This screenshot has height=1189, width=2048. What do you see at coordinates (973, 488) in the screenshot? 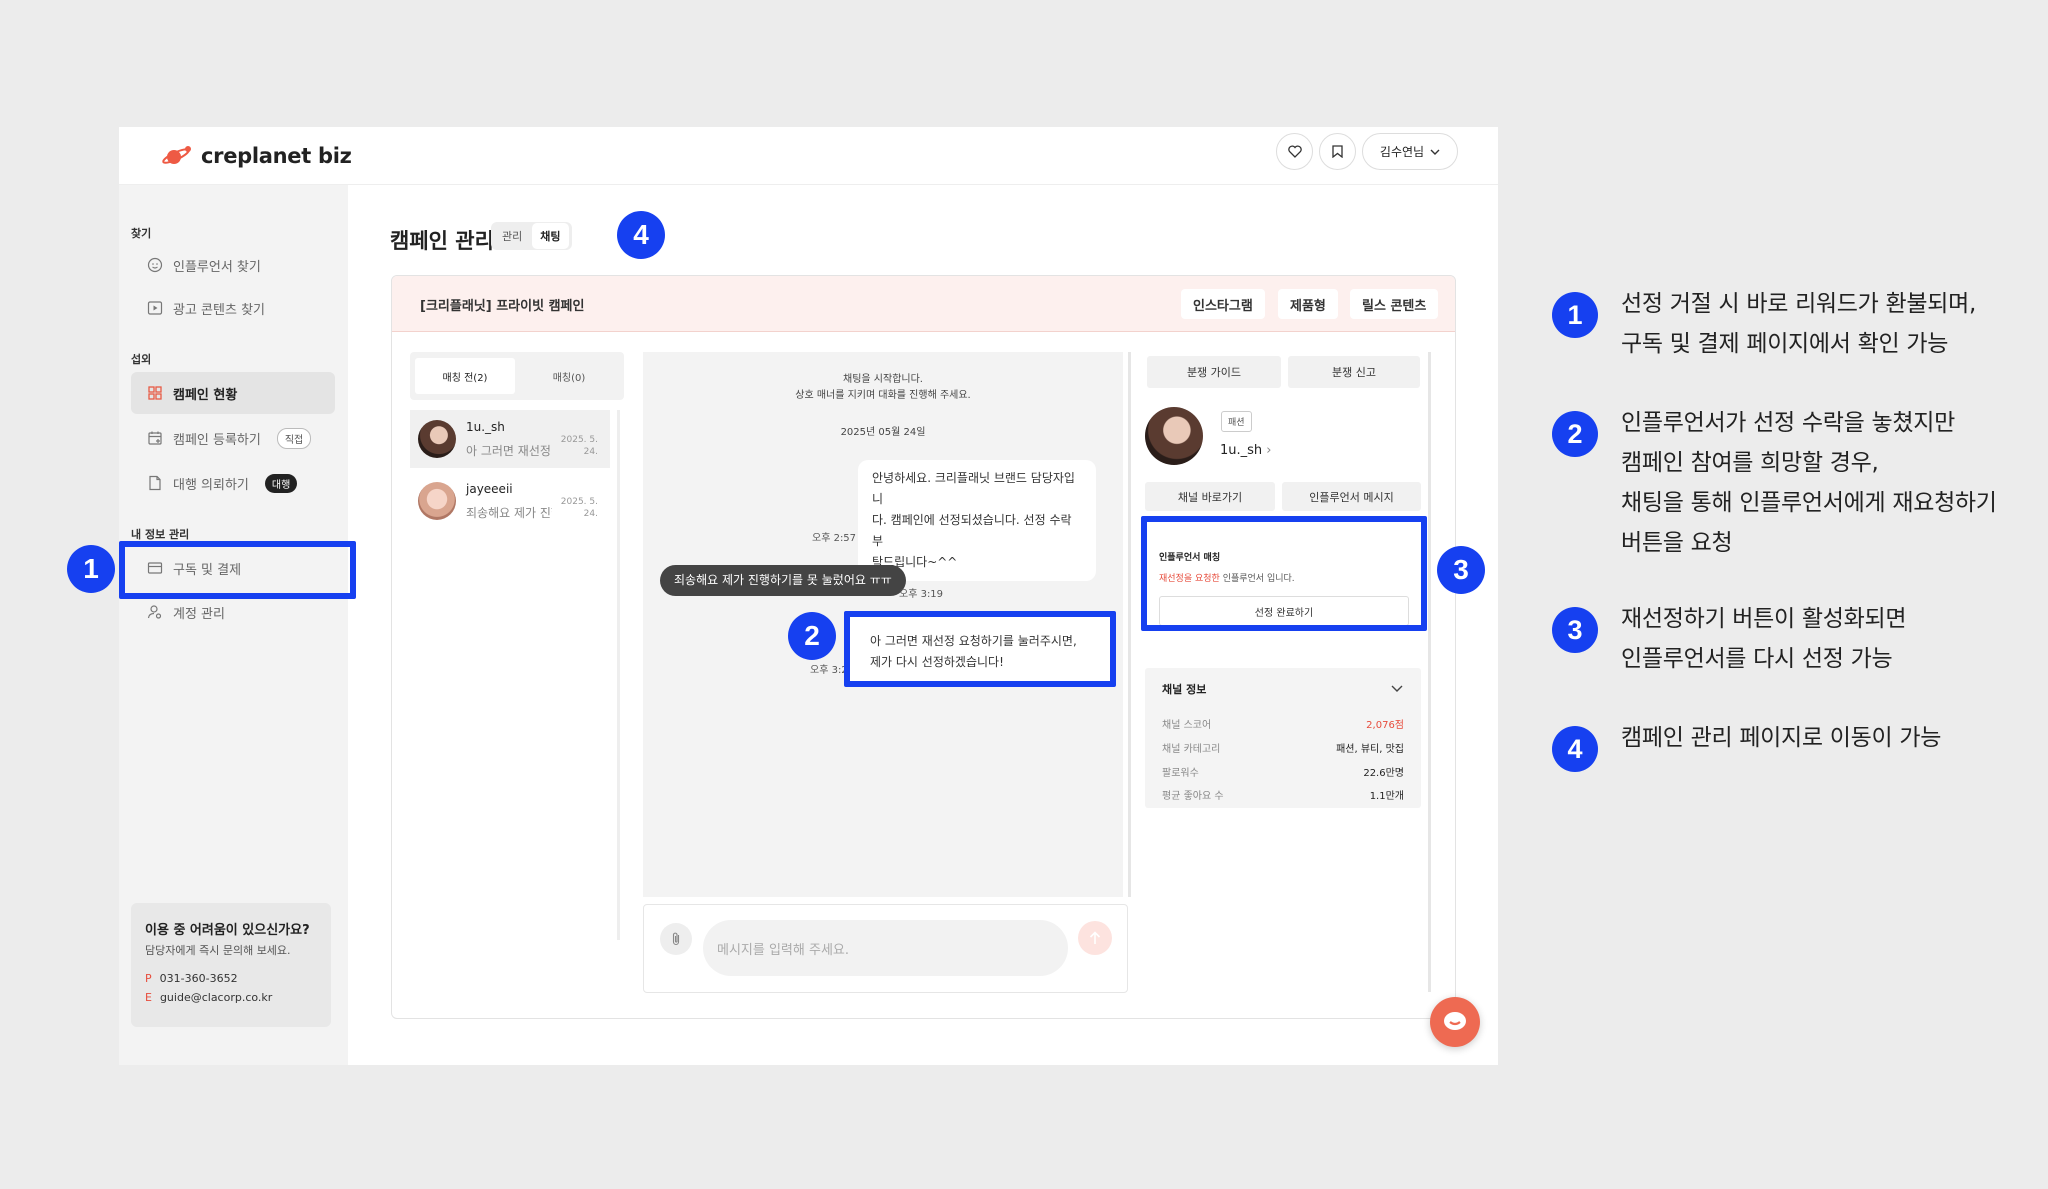
I see `bubble-line: 안녕하세요. 크리플래닛 브랜드 담당자입니` at bounding box center [973, 488].